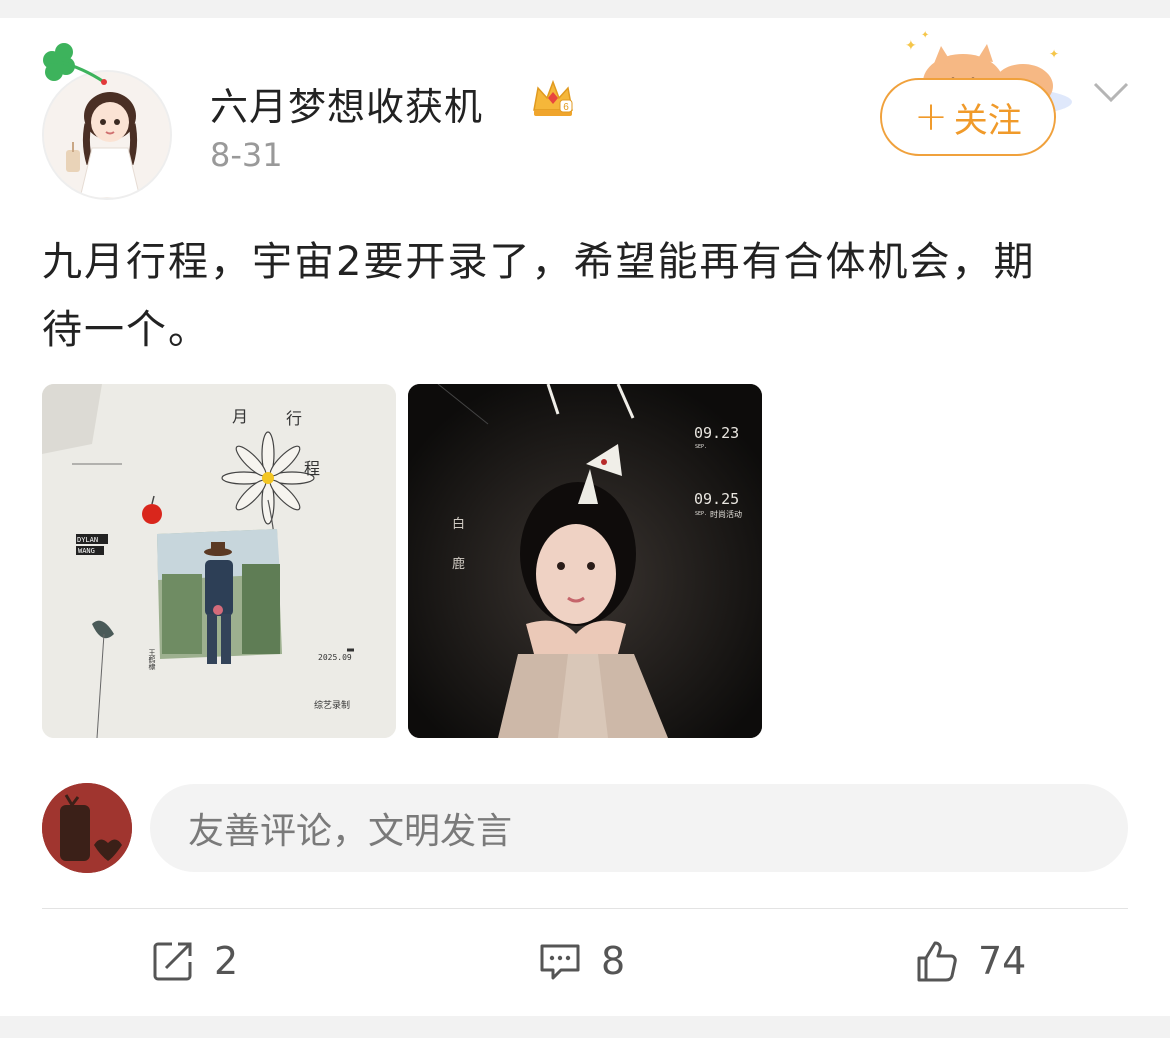 The image size is (1170, 1038). I want to click on comment-icon, so click(560, 962).